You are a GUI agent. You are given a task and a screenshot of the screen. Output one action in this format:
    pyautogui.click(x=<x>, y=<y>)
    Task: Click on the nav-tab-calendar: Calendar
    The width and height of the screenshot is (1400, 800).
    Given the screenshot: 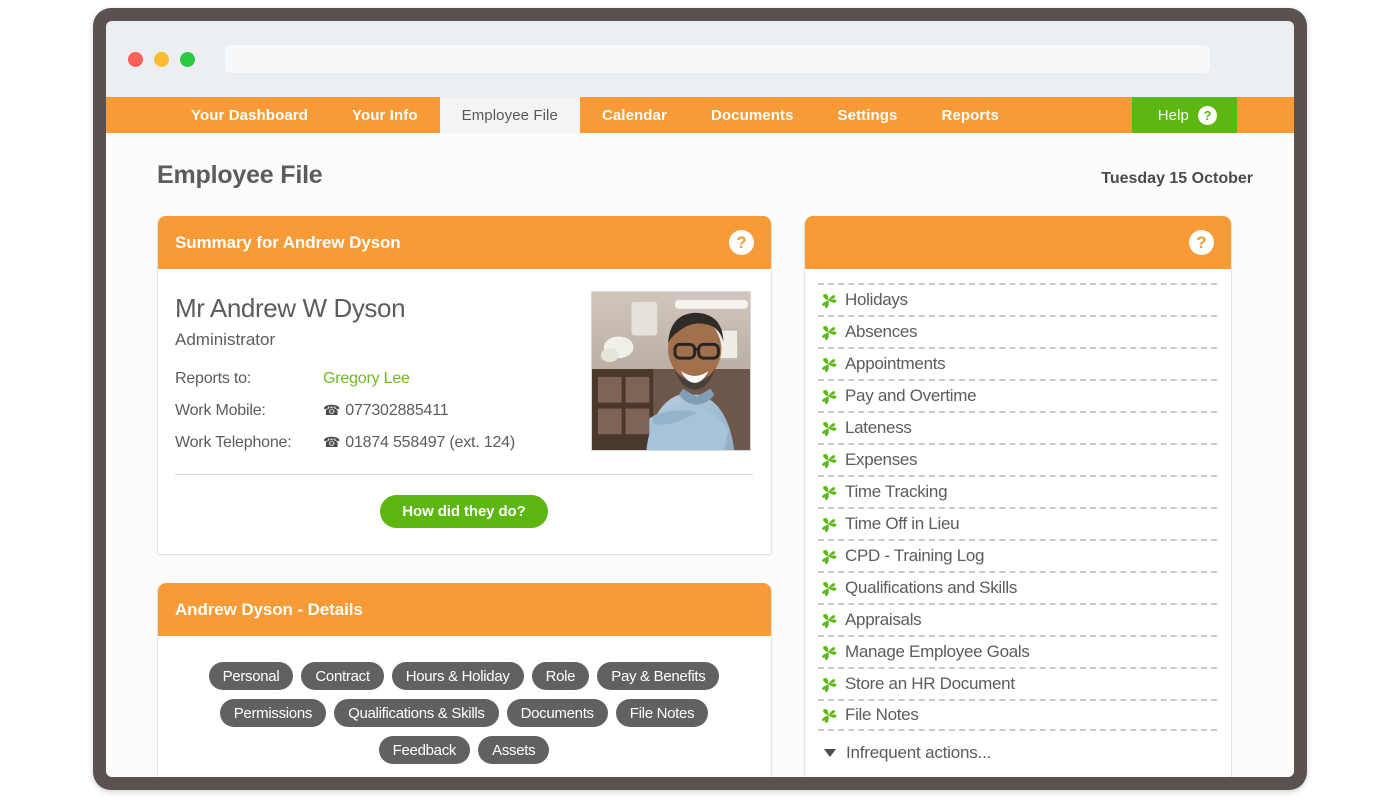 What is the action you would take?
    pyautogui.click(x=634, y=115)
    